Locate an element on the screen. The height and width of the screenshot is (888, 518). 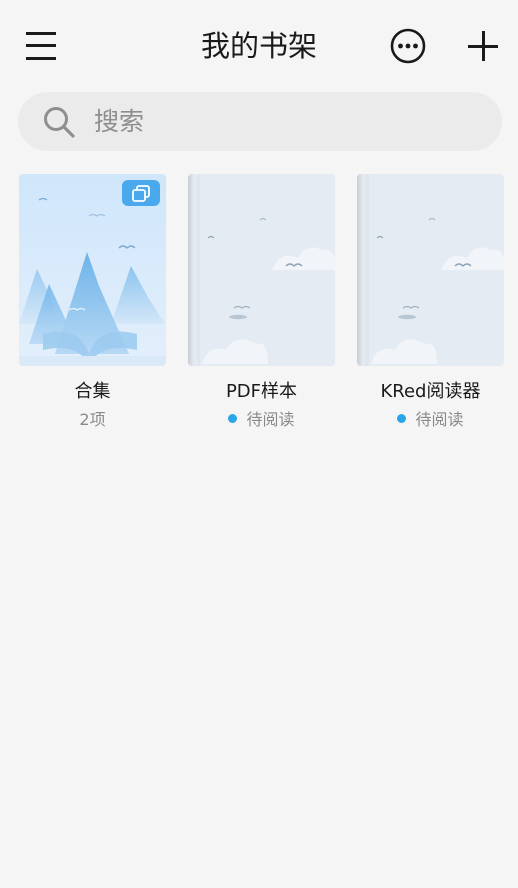
search-icon is located at coordinates (59, 122).